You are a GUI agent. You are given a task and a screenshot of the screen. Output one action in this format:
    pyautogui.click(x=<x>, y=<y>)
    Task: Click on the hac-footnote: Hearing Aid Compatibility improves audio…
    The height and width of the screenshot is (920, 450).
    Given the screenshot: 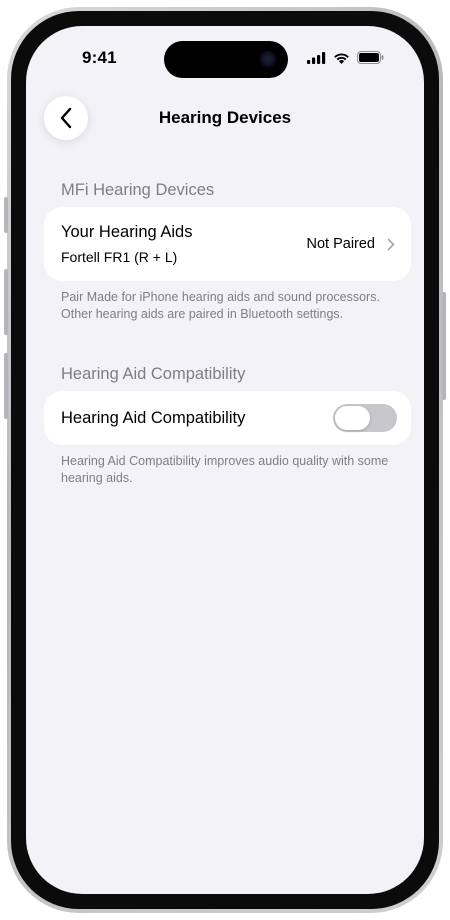 What is the action you would take?
    pyautogui.click(x=225, y=469)
    